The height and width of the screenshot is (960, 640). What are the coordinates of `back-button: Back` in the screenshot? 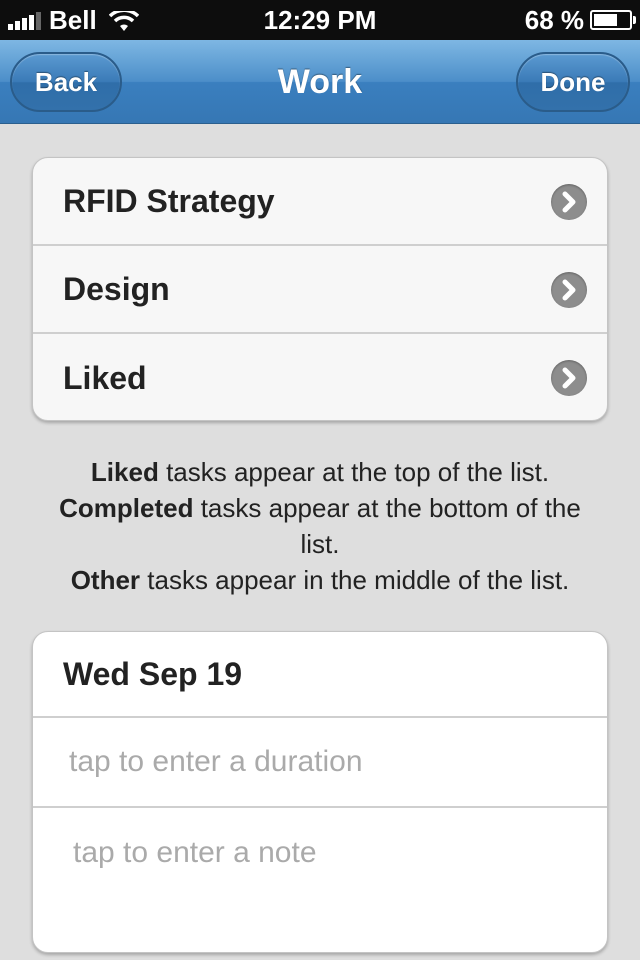 It's located at (66, 82).